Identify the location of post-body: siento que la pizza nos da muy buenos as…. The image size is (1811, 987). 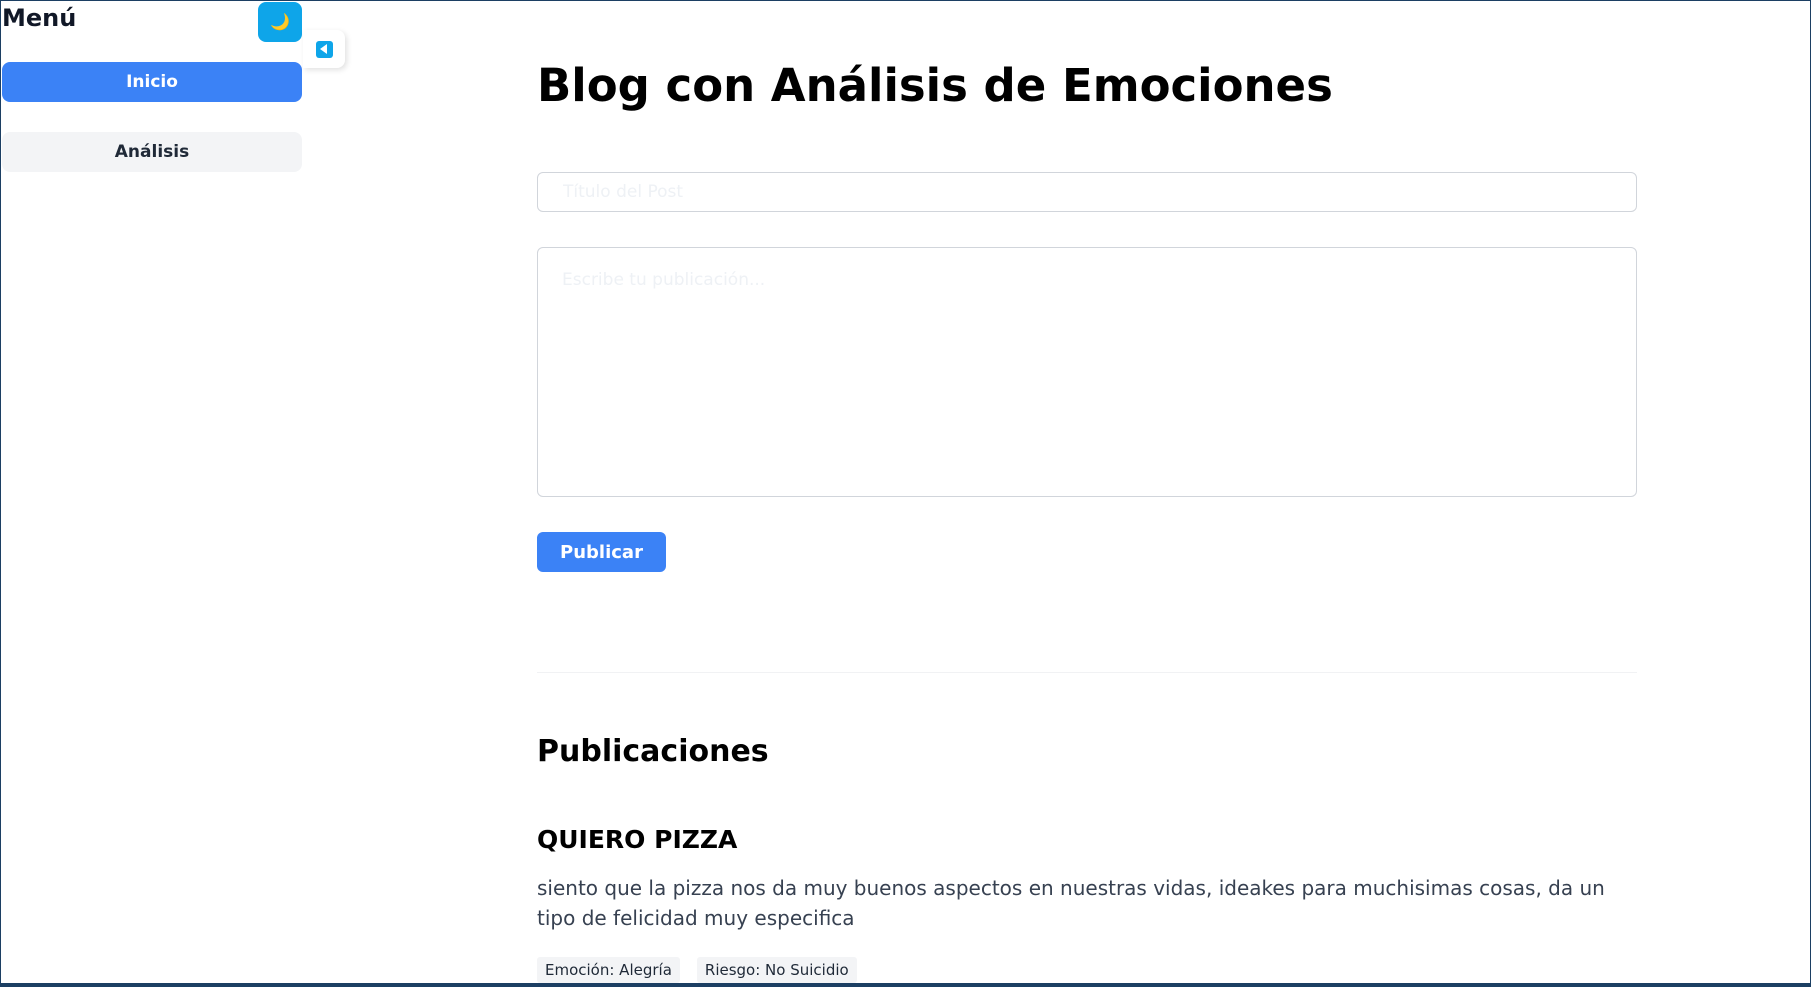
(1071, 903).